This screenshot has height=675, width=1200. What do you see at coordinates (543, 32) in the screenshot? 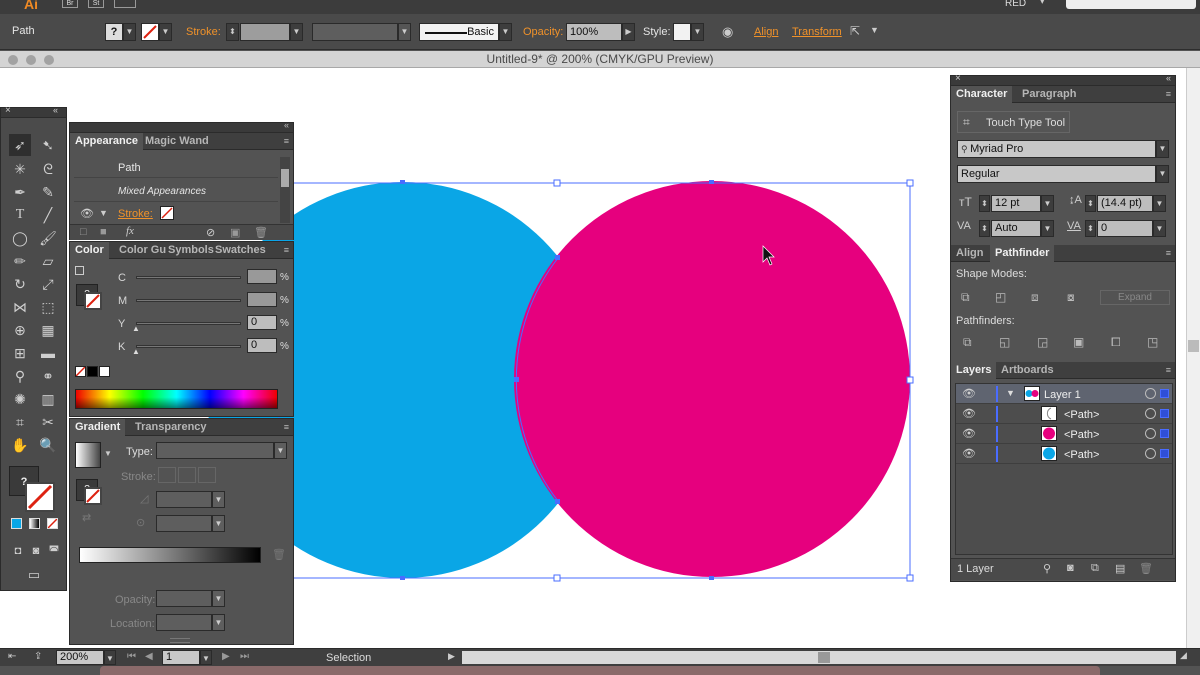
I see `opacity-label: Opacity:` at bounding box center [543, 32].